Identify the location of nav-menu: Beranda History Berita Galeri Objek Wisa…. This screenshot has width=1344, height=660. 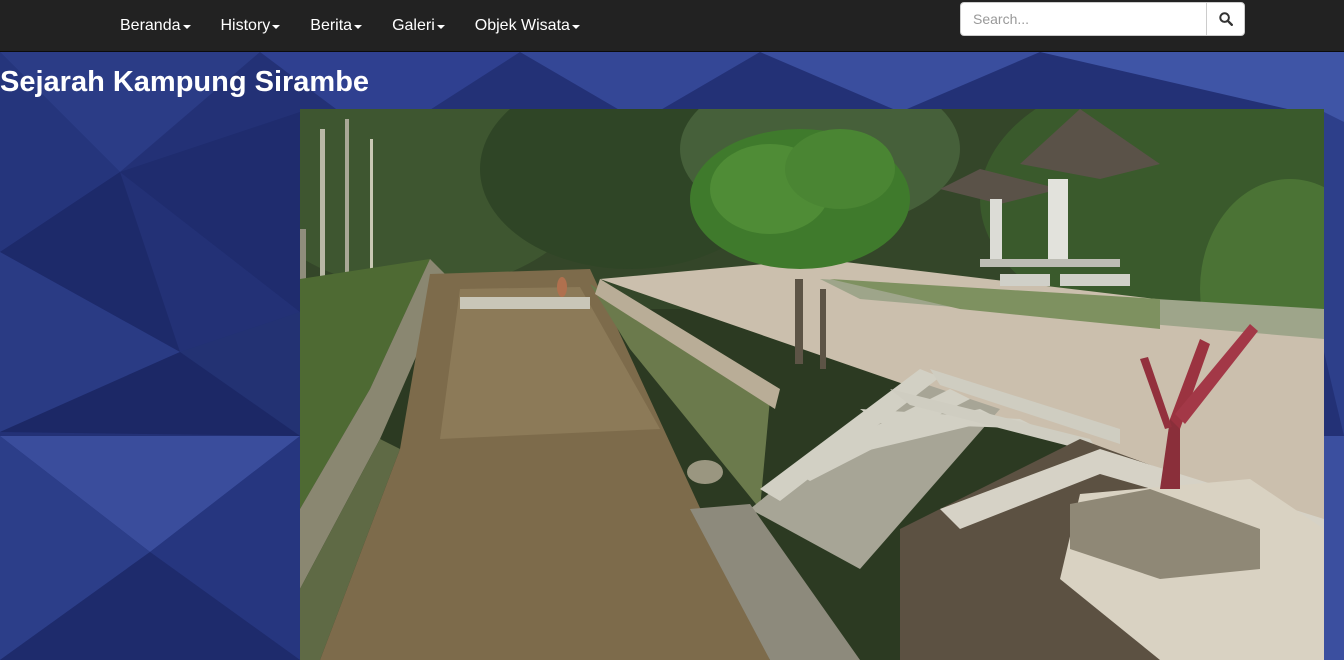
(350, 26).